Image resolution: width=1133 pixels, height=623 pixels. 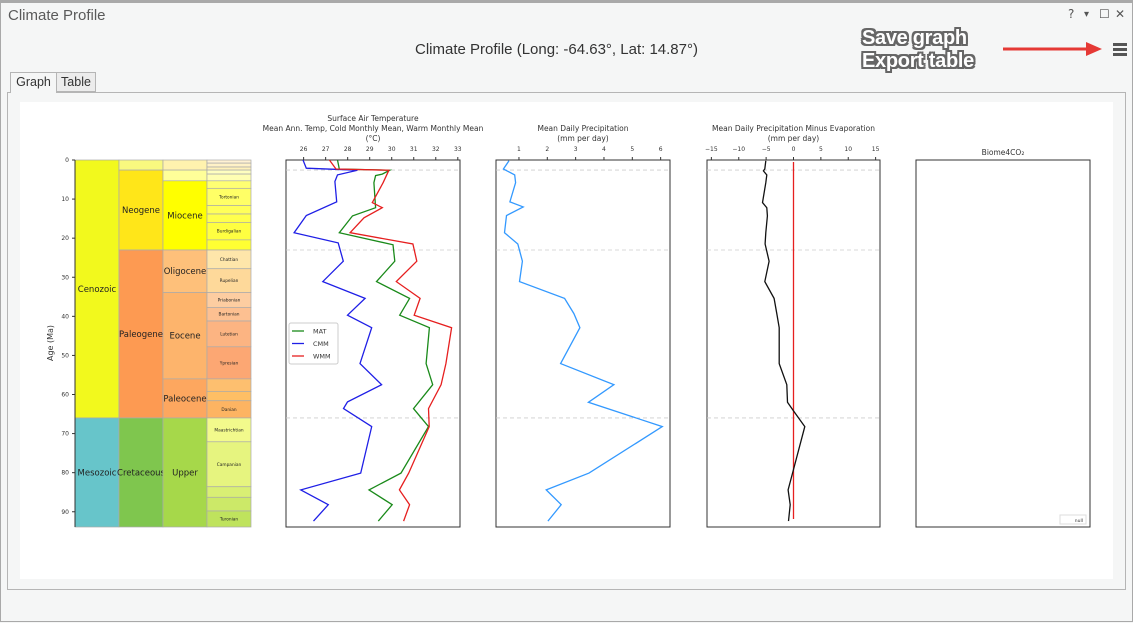 What do you see at coordinates (320, 331) in the screenshot?
I see `legend-label: MAT` at bounding box center [320, 331].